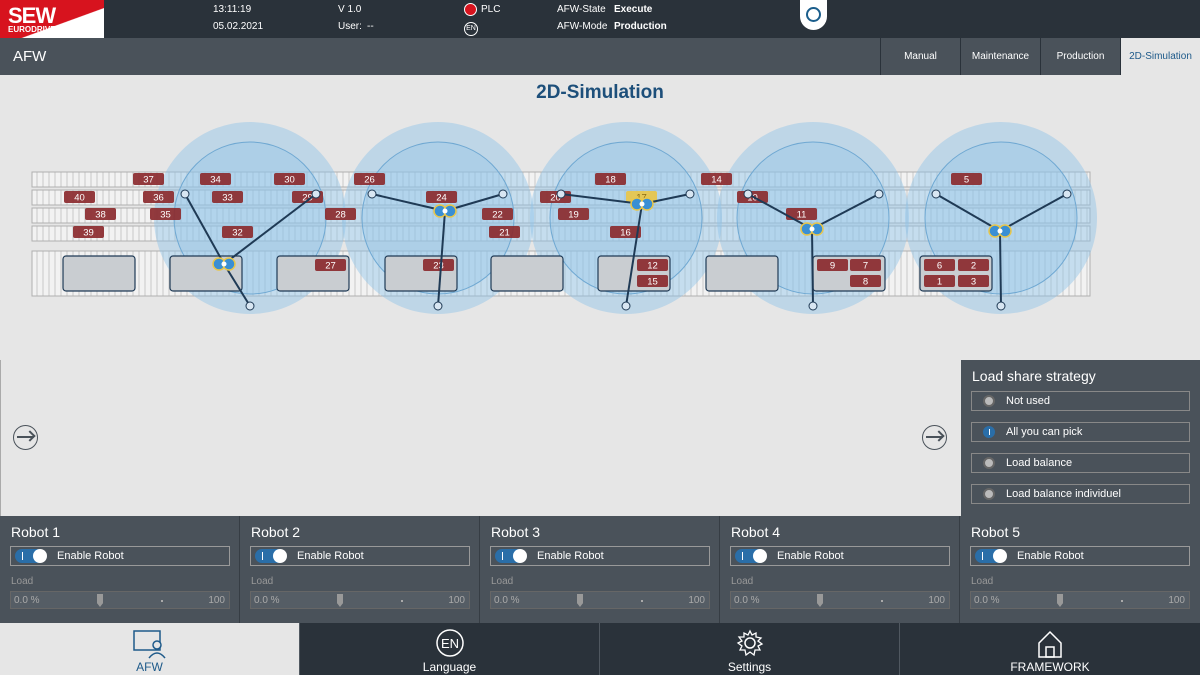  I want to click on home-icon, so click(1050, 644).